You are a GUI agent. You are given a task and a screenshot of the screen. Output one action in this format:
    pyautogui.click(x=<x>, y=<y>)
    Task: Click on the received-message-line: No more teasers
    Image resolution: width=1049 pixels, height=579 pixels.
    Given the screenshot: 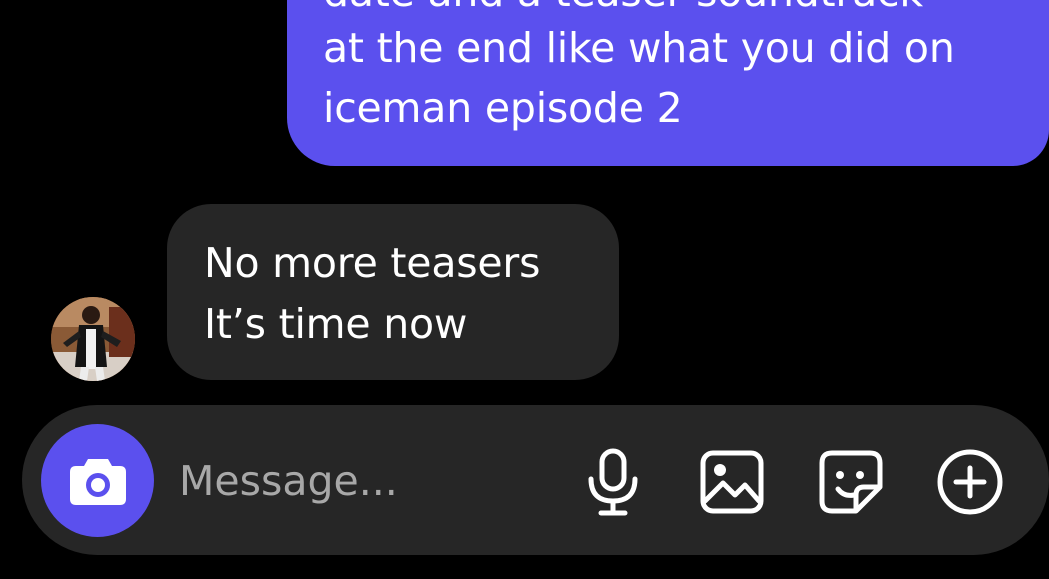 What is the action you would take?
    pyautogui.click(x=372, y=263)
    